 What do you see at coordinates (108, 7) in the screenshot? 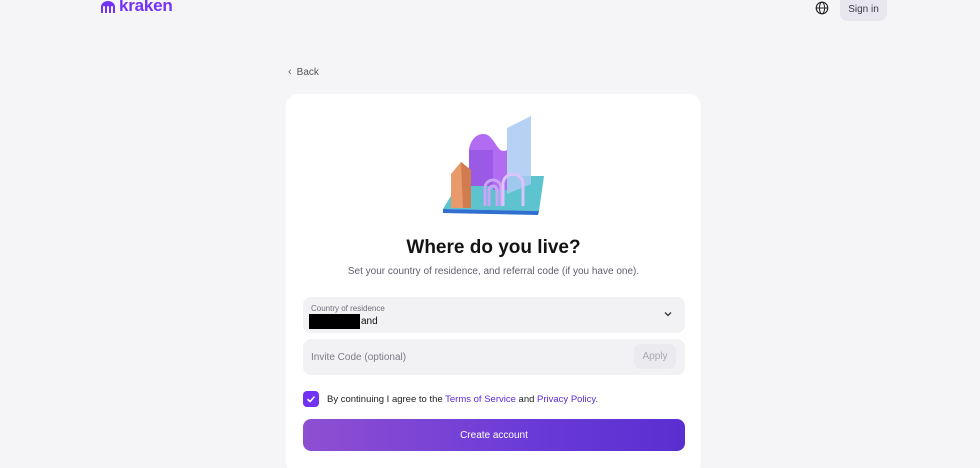
I see `kraken-logo-icon` at bounding box center [108, 7].